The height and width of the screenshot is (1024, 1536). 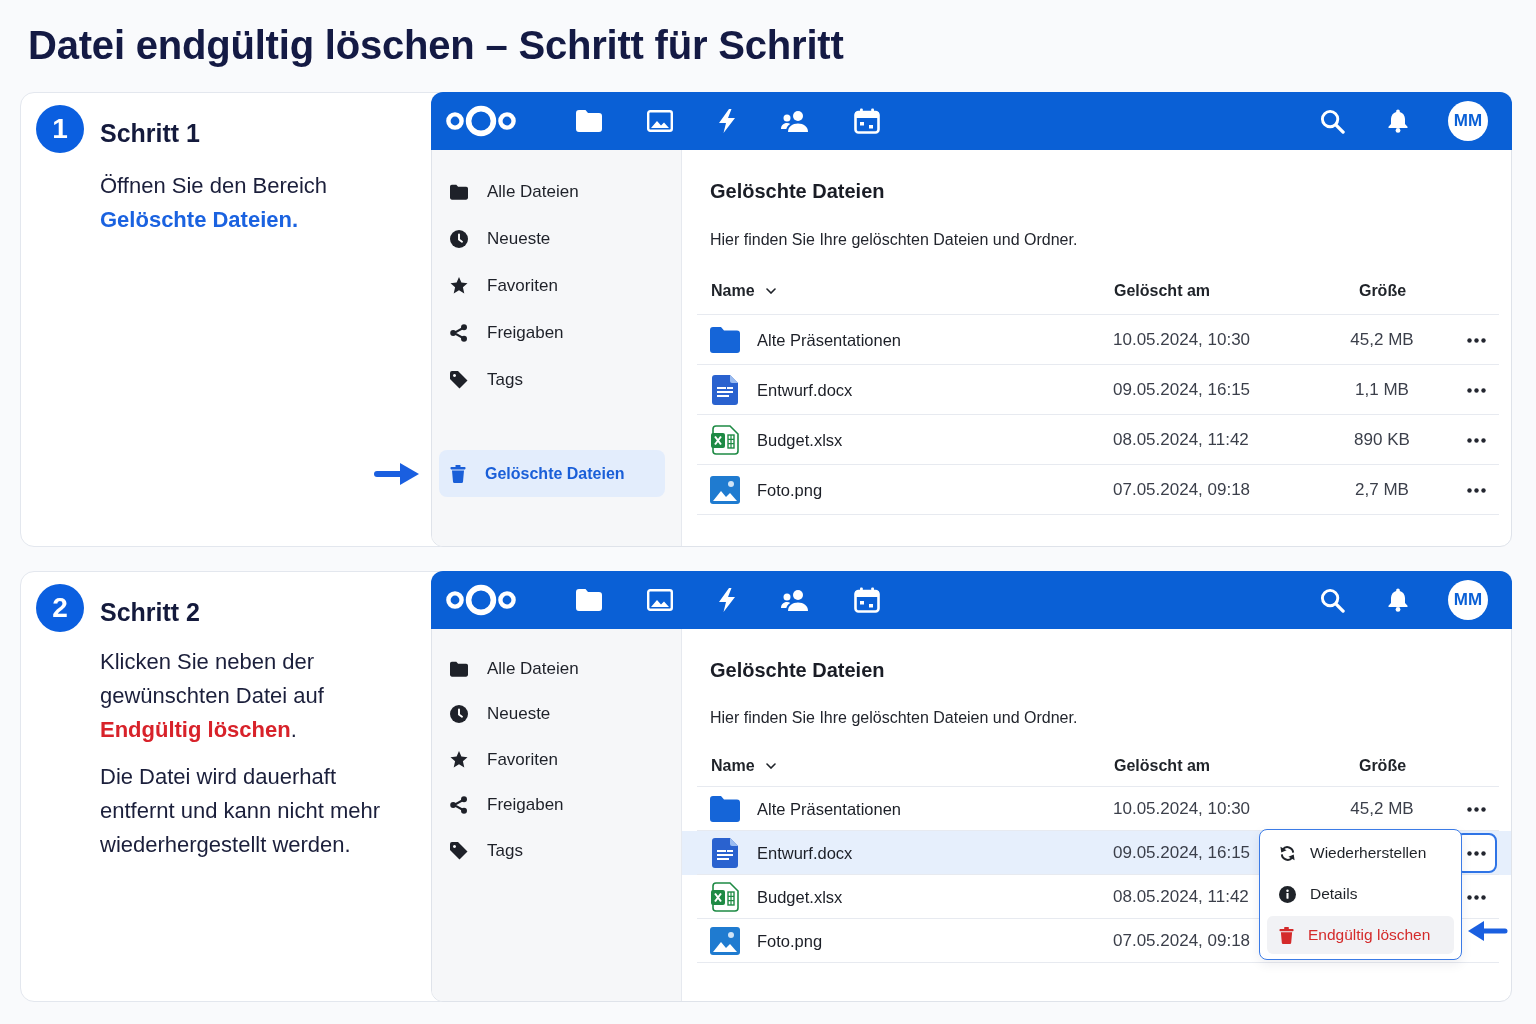 What do you see at coordinates (1182, 852) in the screenshot?
I see `deleted-date: 09.05.2024, 16:15` at bounding box center [1182, 852].